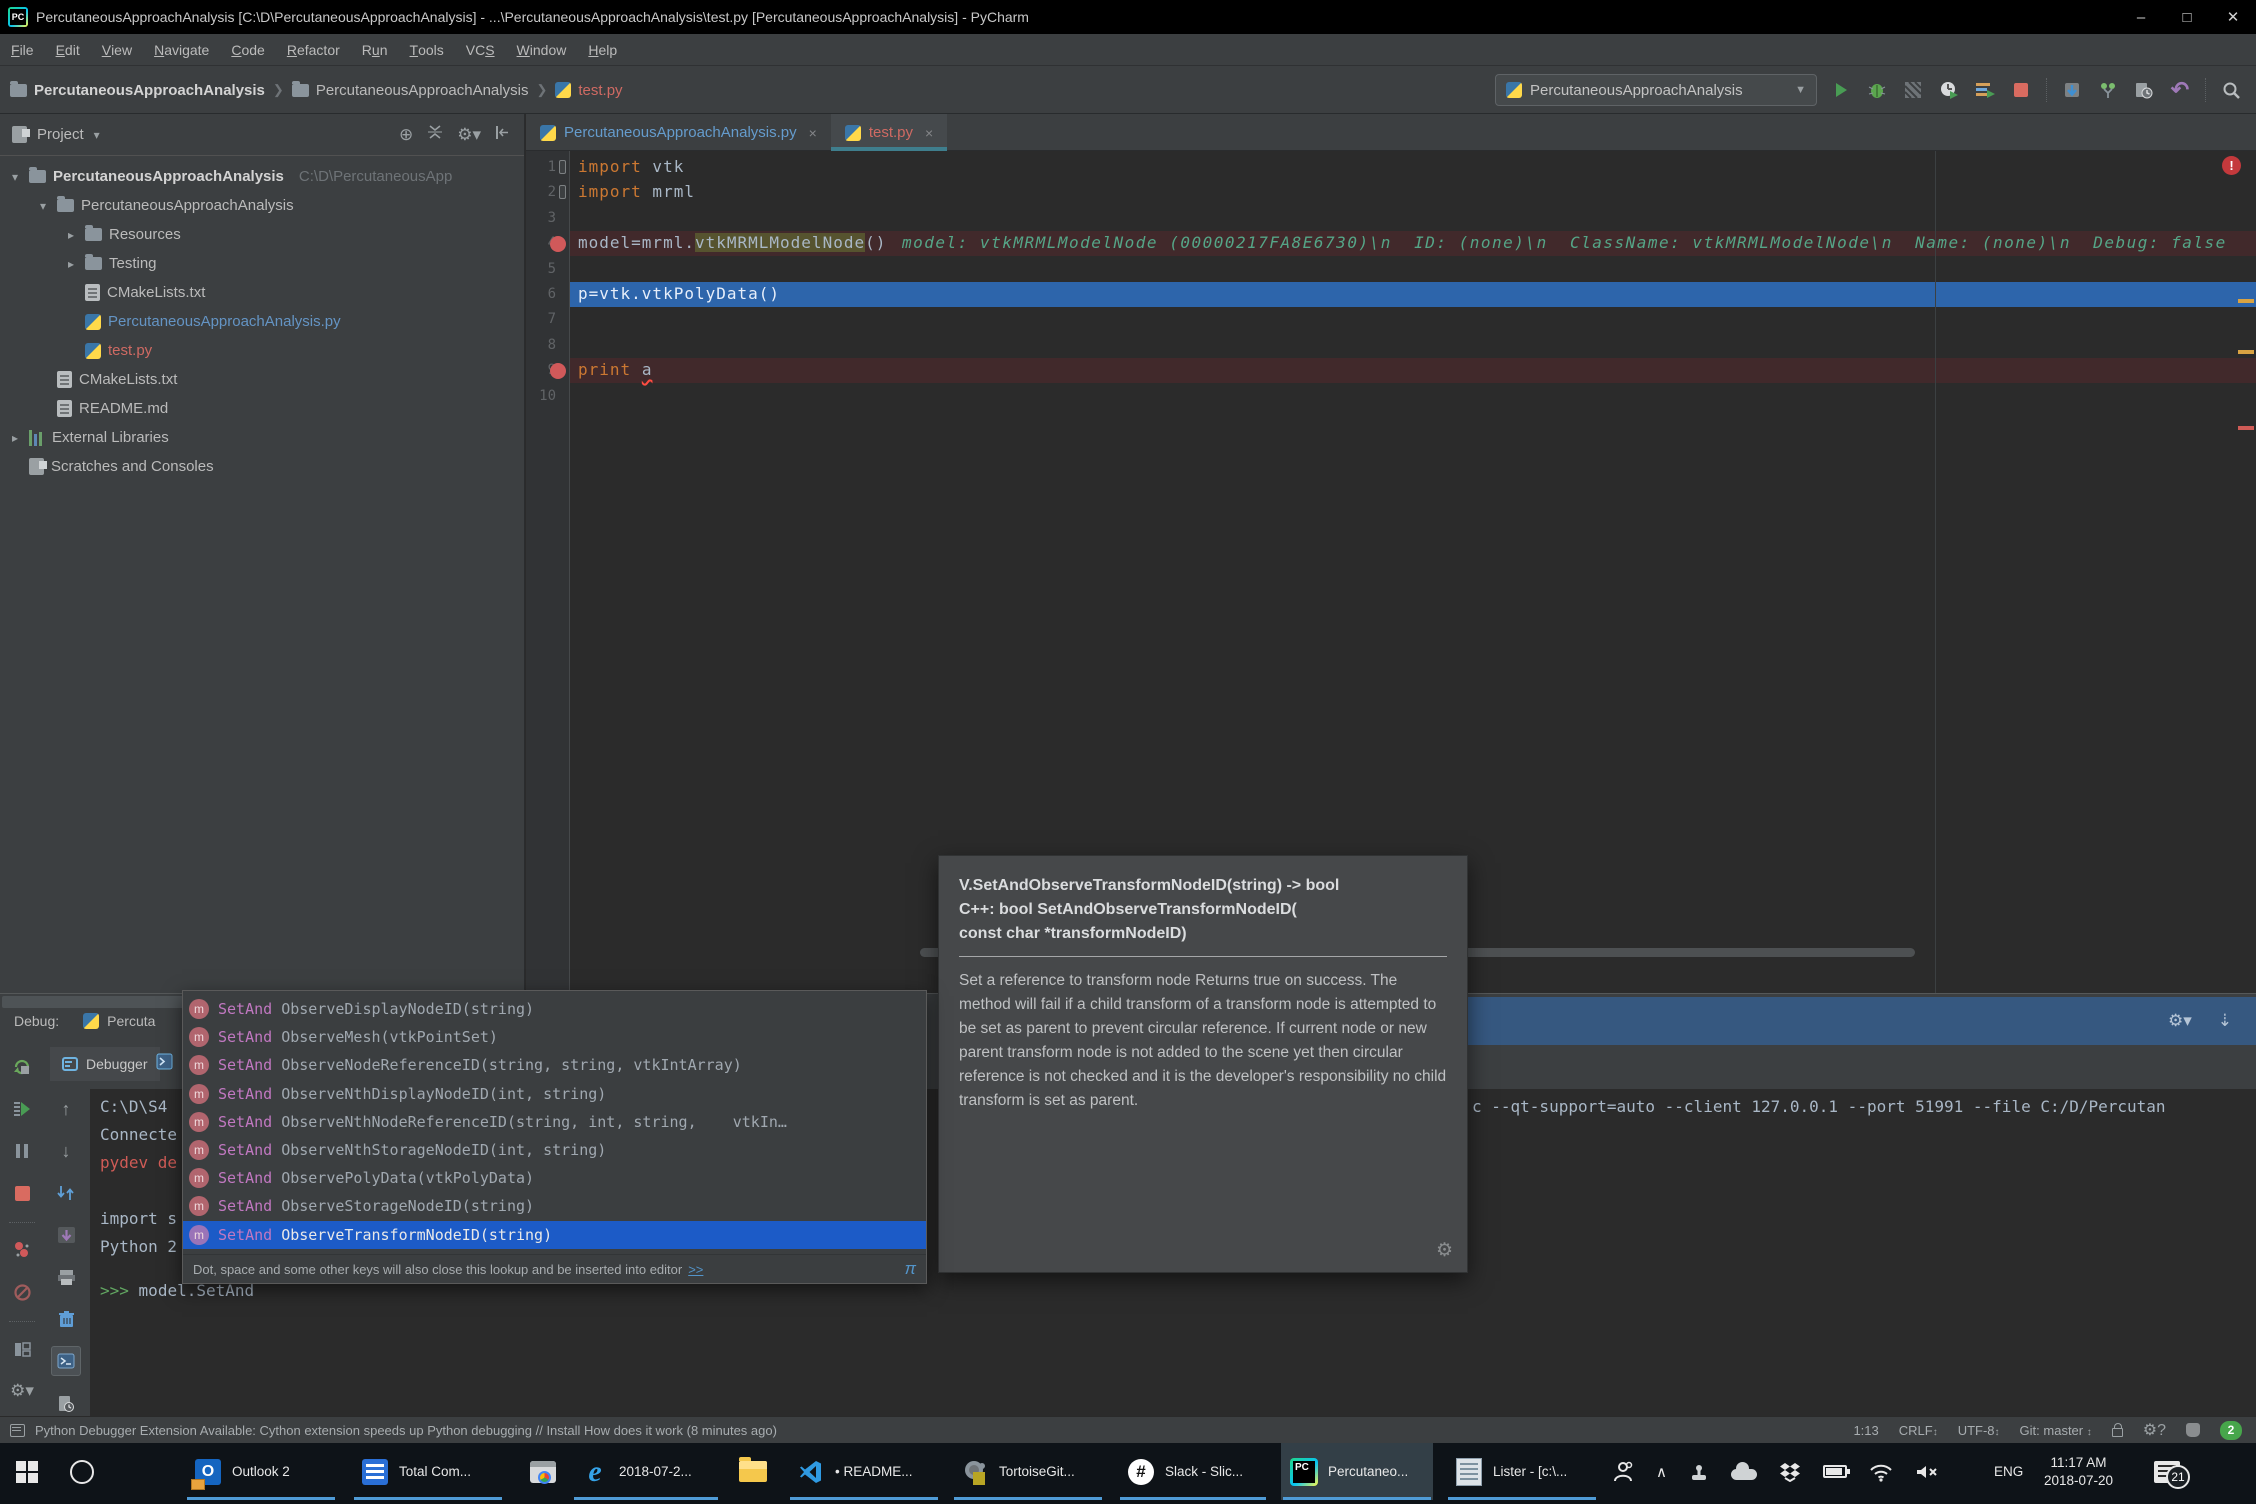 The height and width of the screenshot is (1504, 2256). Describe the element at coordinates (929, 133) in the screenshot. I see `tab-close-icon: ×` at that location.